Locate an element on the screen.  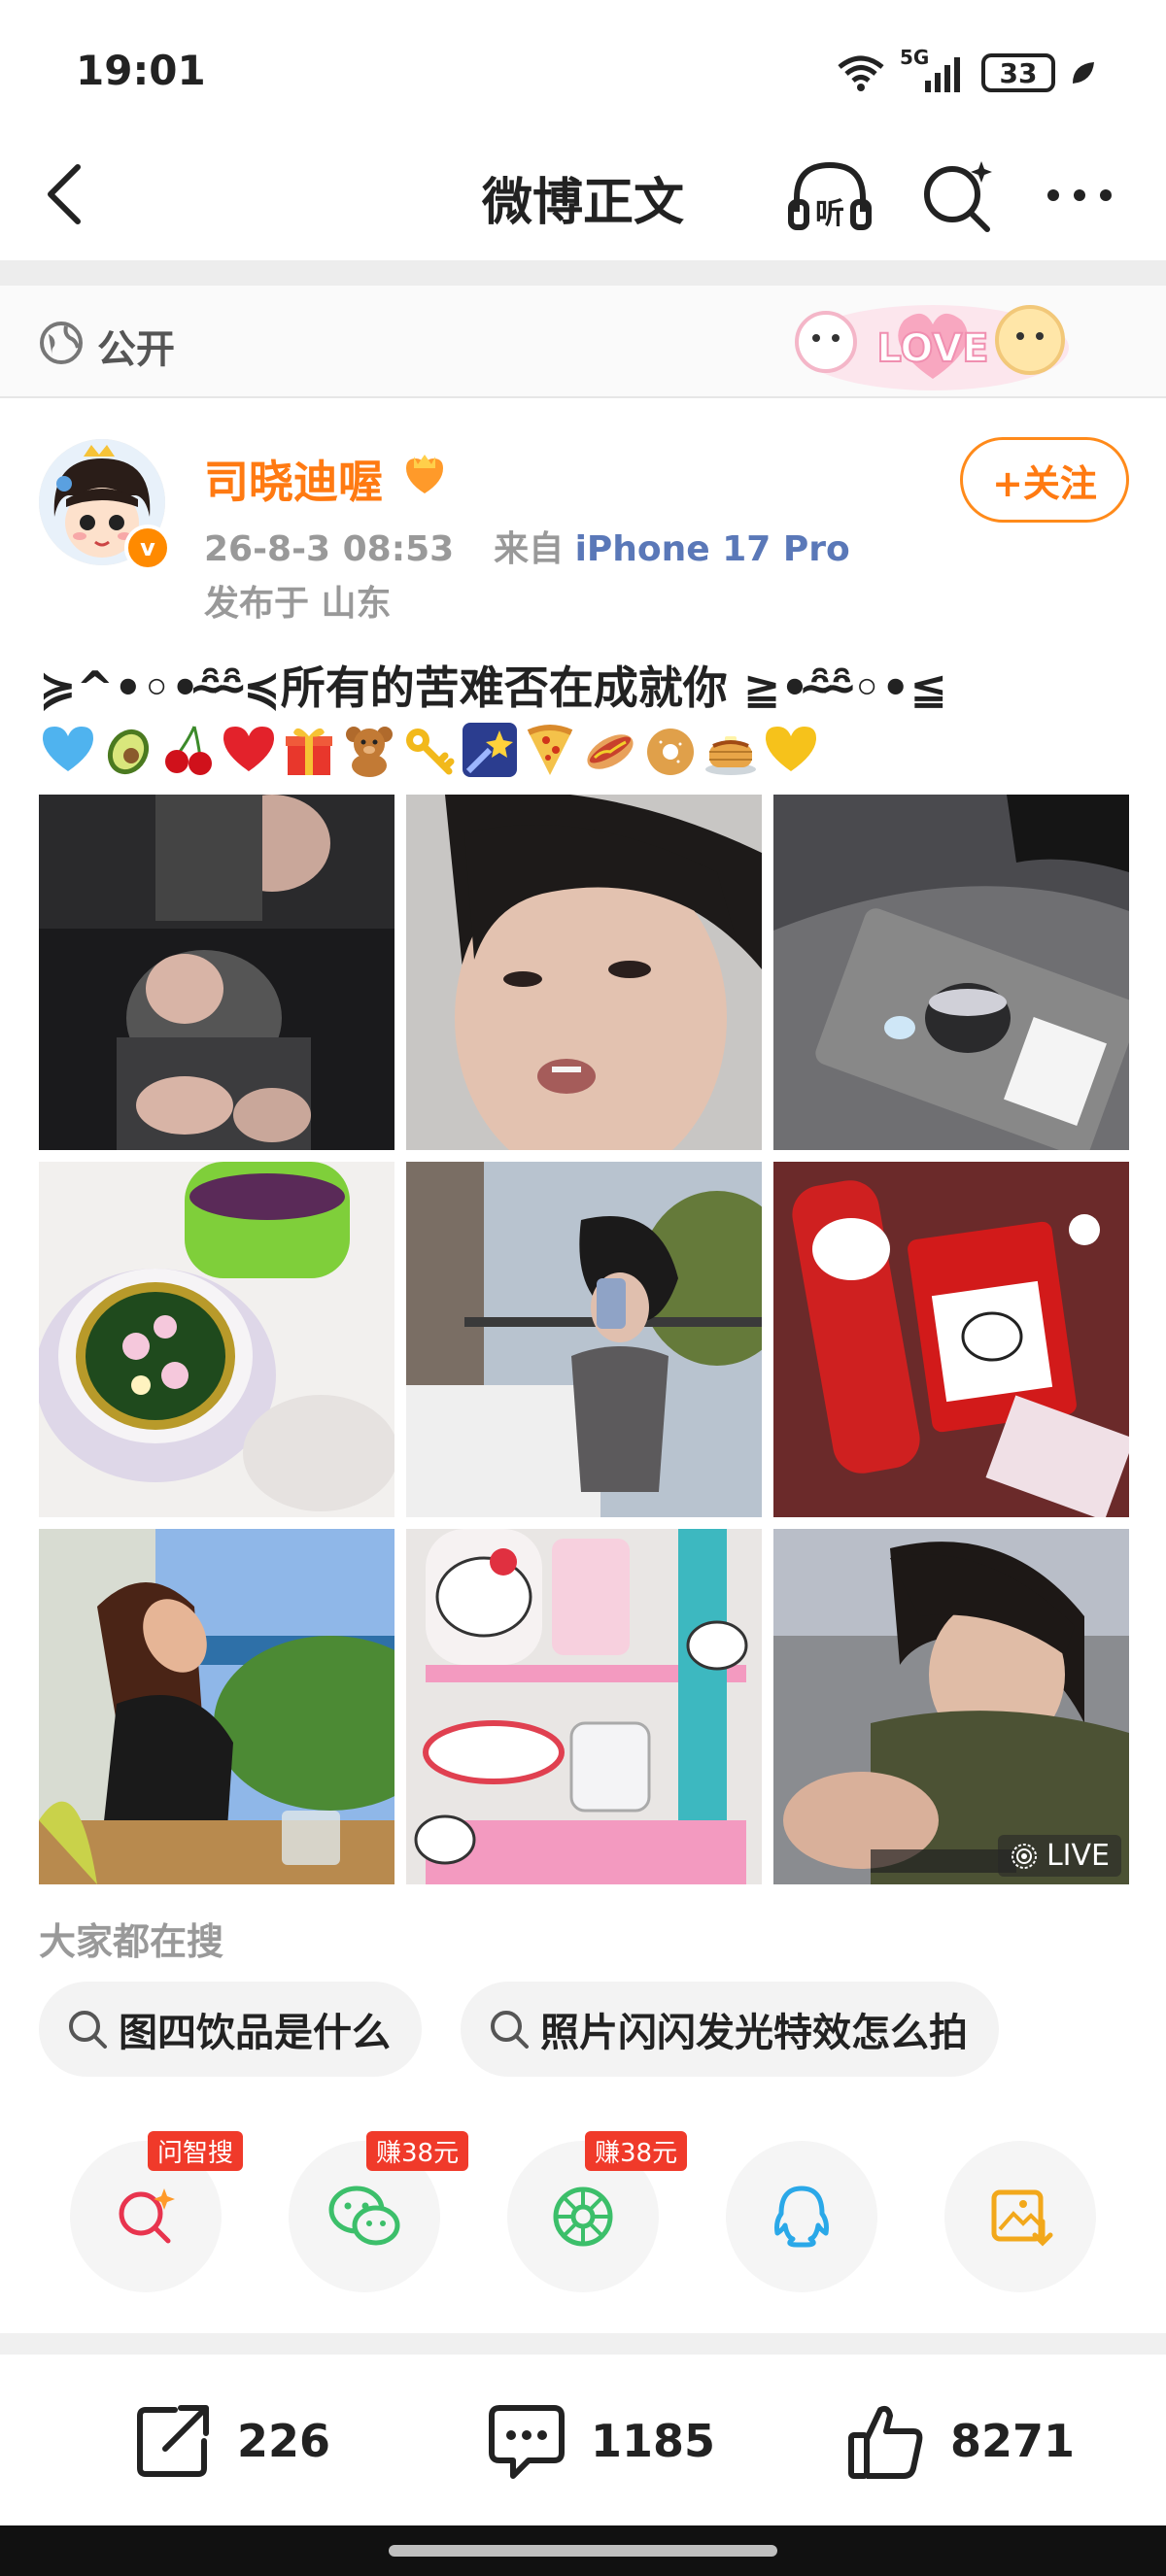
post-text: ≽^•◦•ᵔ̴̑ᵔ̴̑≼所有的苦难否在成就你 ≧•ᵔ̴̑ᵔ̴̑◦•≦ is located at coordinates (493, 687).